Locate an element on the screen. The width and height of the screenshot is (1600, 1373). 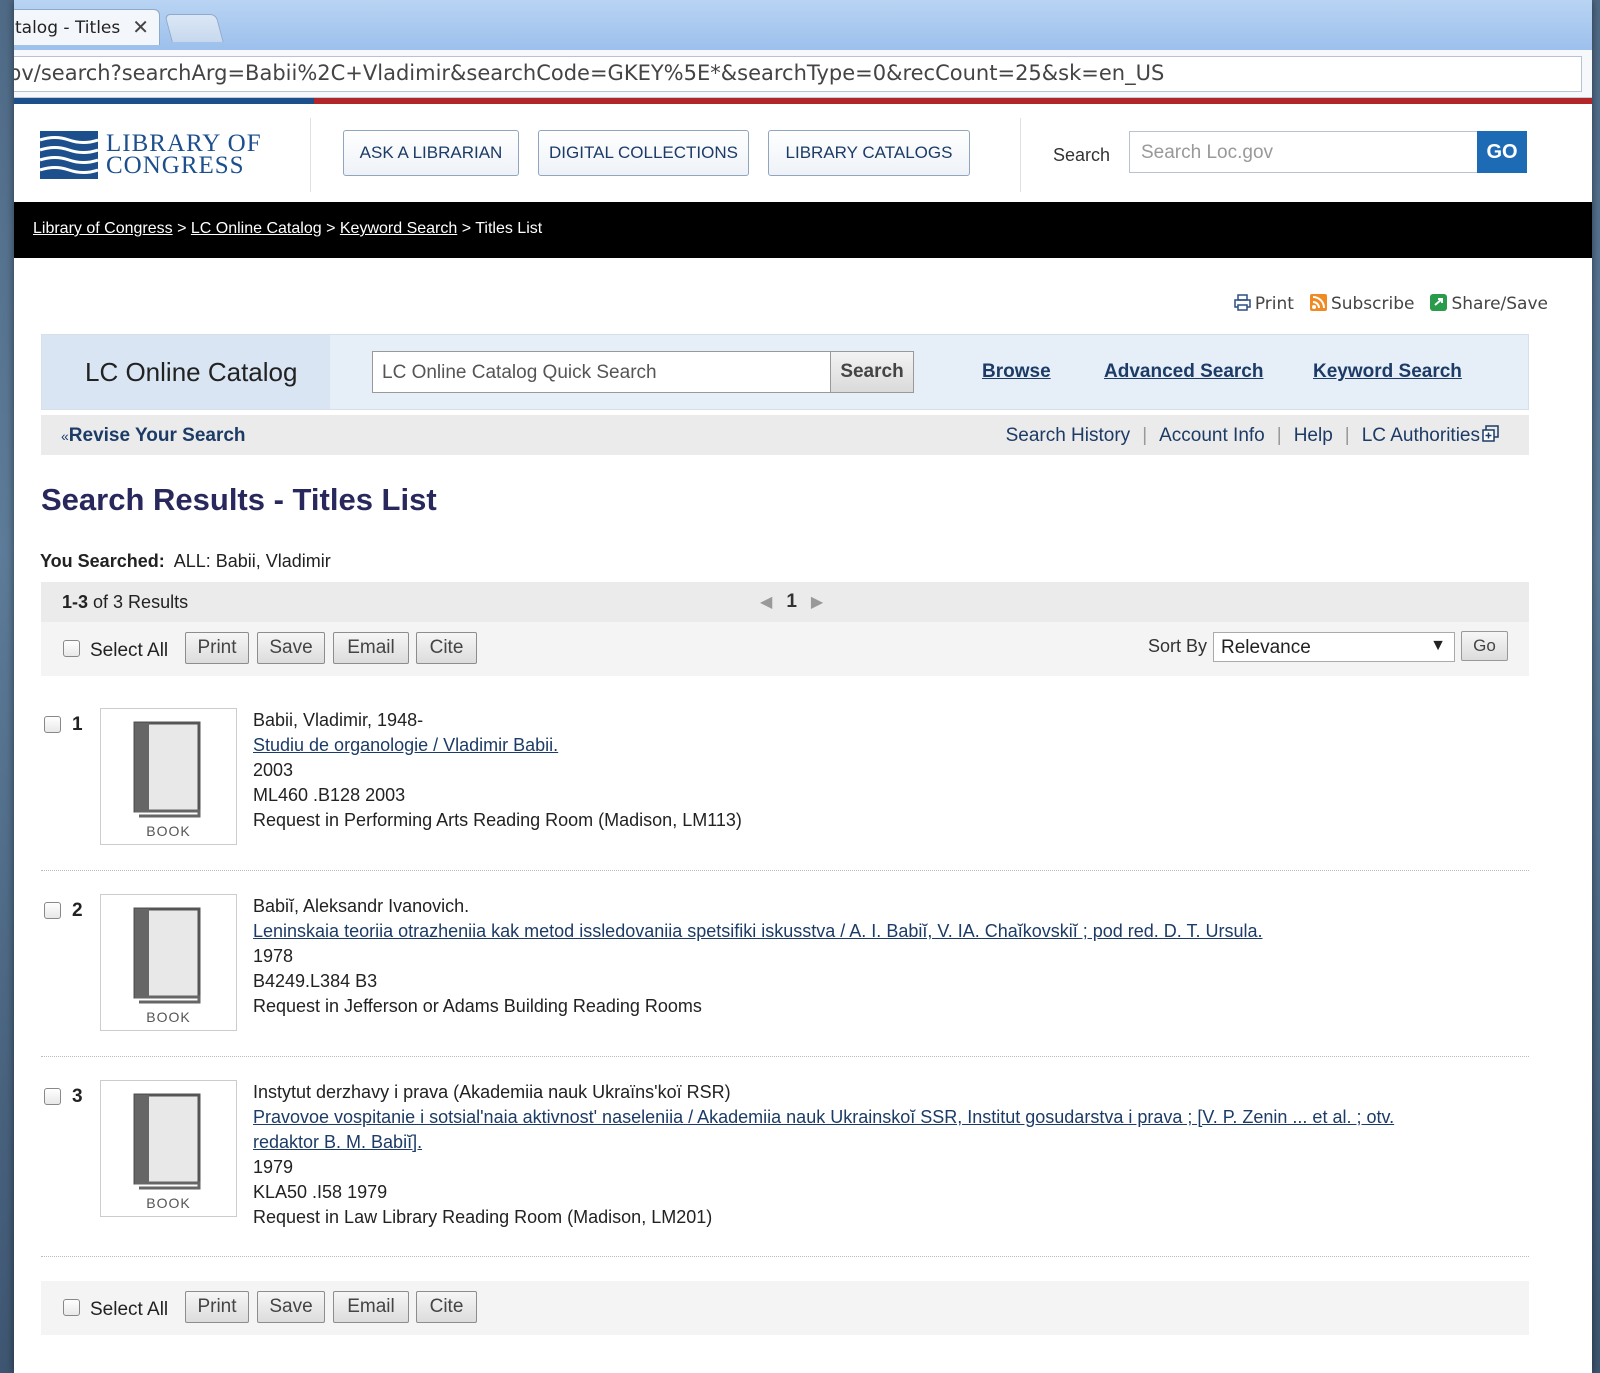
digital-collections-button: DIGITAL COLLECTIONS is located at coordinates (643, 153).